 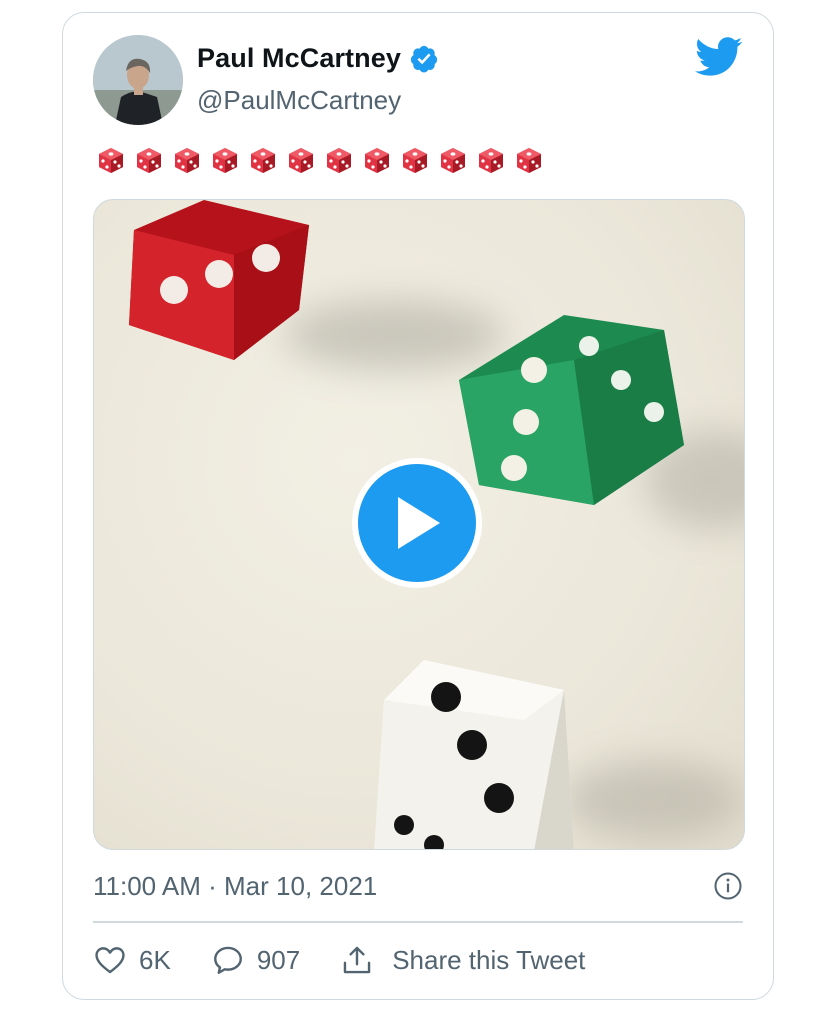 I want to click on avatar, so click(x=138, y=80).